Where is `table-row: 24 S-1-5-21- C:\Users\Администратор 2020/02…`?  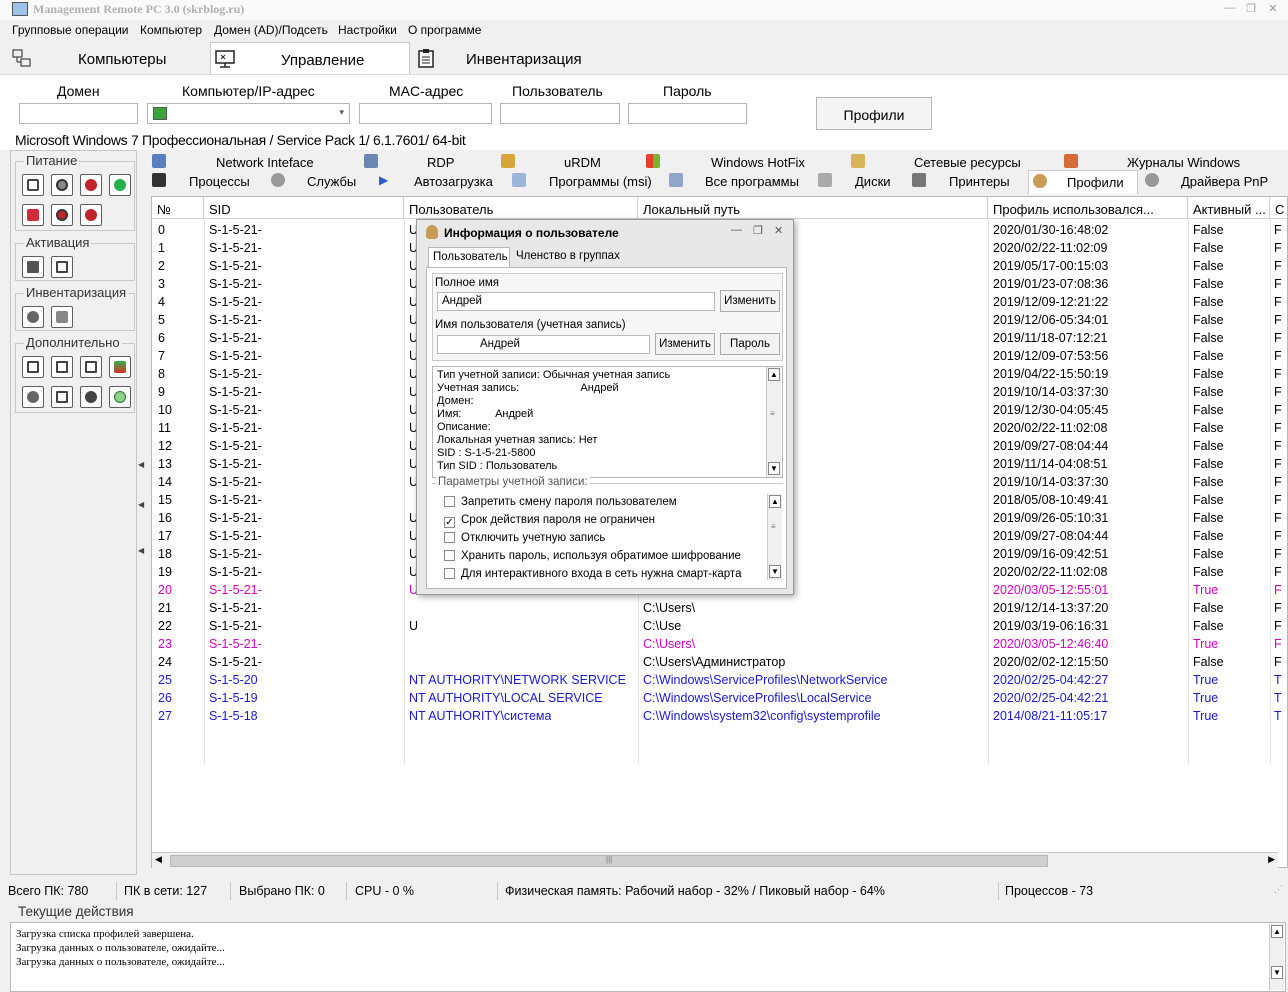 table-row: 24 S-1-5-21- C:\Users\Администратор 2020/02… is located at coordinates (719, 662).